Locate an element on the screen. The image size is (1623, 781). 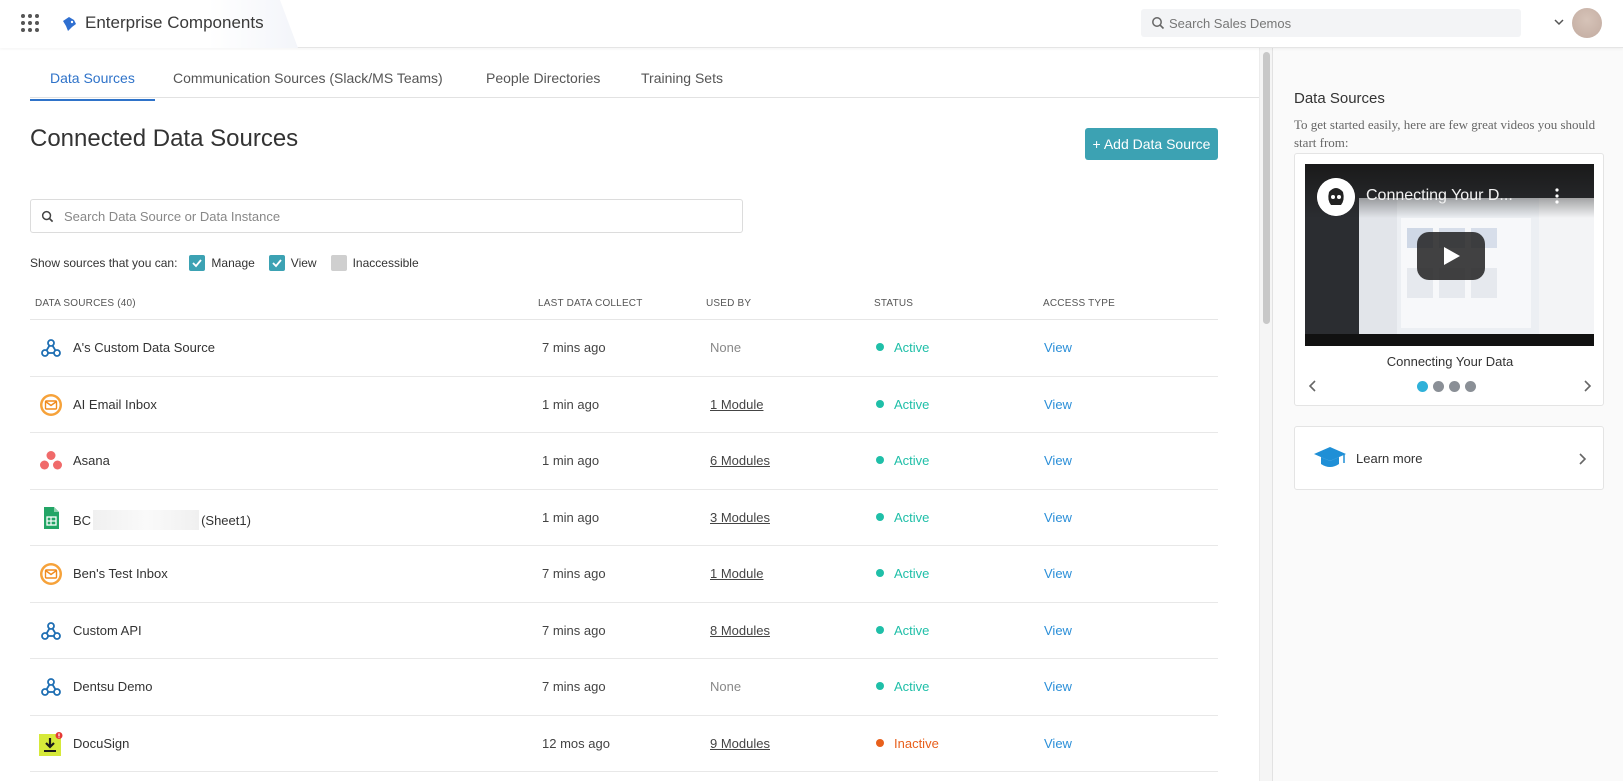
table-row: Asana 1 min ago 6 Modules Active View is located at coordinates (624, 461).